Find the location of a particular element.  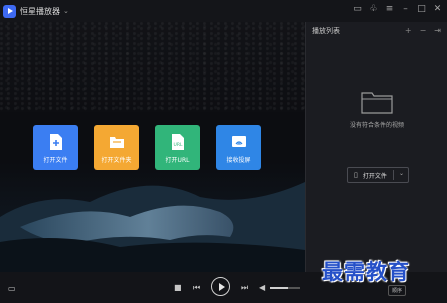

link-icon: URL is located at coordinates (177, 142).